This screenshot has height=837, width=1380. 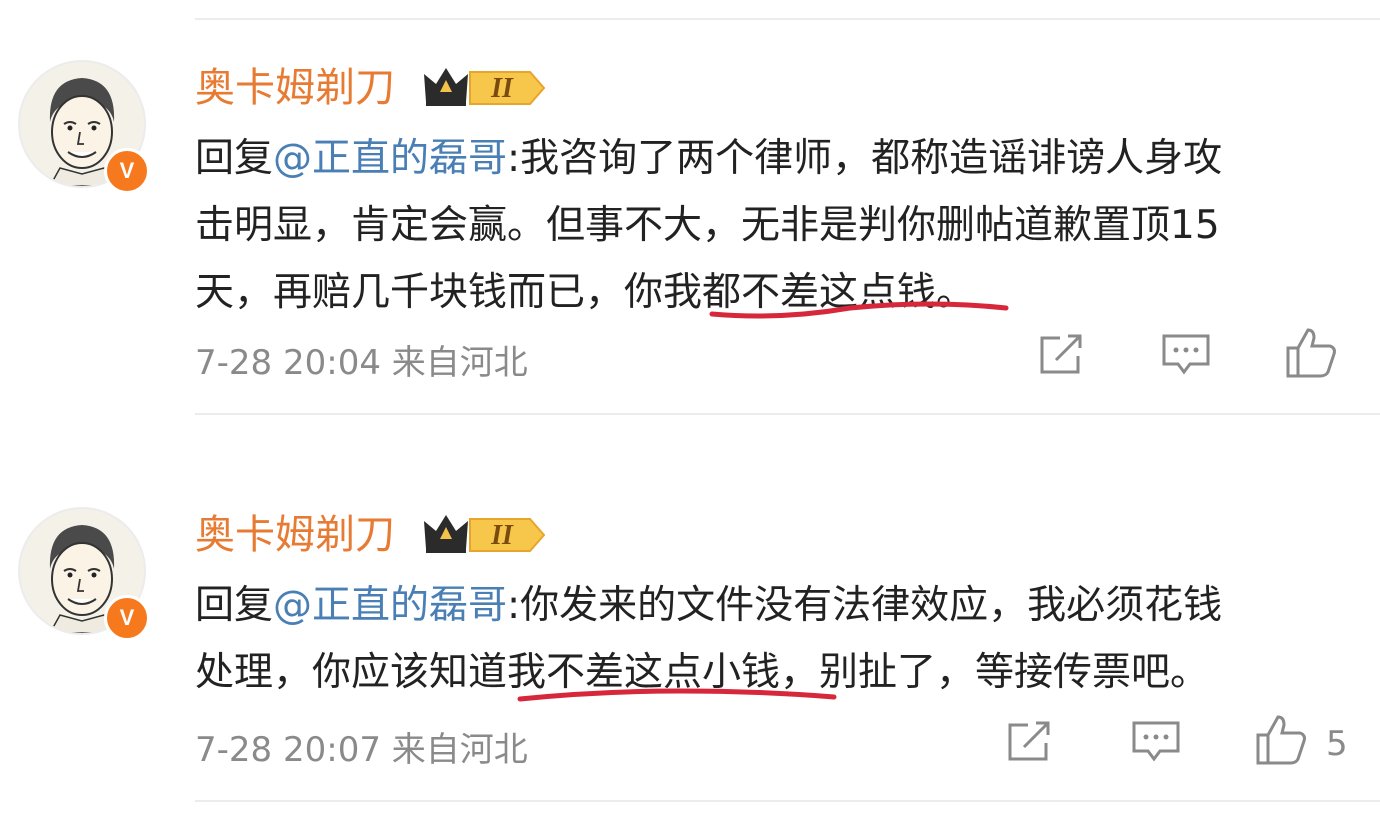 I want to click on comment-line: 回复@正直的磊哥:我咨询了两个律师，都称造谣诽谤人身攻, so click(x=765, y=158).